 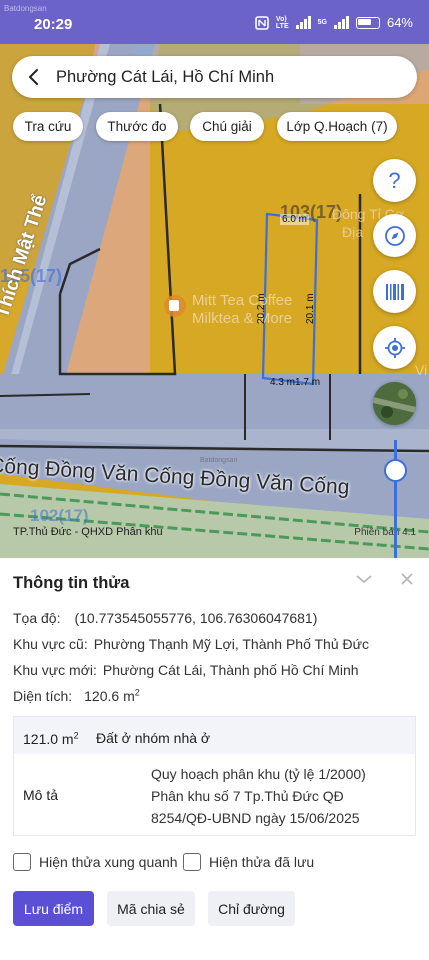 I want to click on collapse-button, so click(x=364, y=581).